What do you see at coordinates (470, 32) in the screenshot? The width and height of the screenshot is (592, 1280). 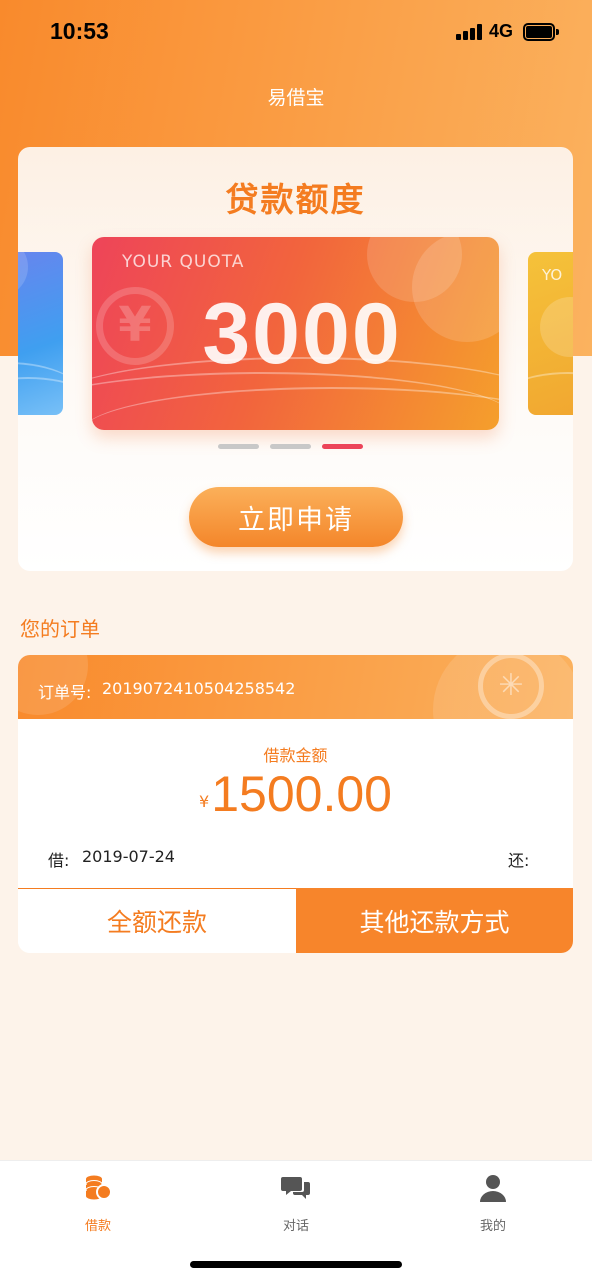 I see `signal-icon` at bounding box center [470, 32].